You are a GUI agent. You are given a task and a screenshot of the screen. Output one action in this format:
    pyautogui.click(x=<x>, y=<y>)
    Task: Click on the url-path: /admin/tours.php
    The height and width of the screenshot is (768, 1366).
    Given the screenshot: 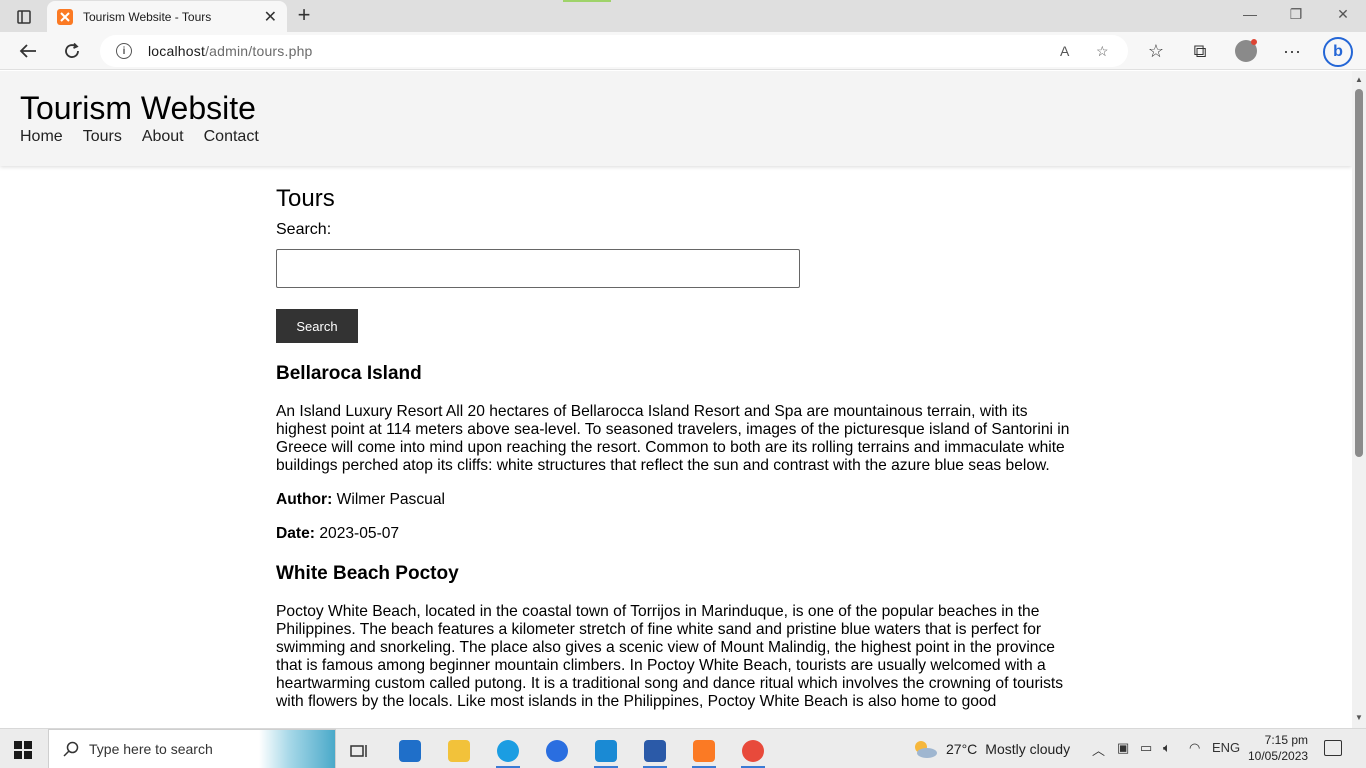 What is the action you would take?
    pyautogui.click(x=259, y=51)
    